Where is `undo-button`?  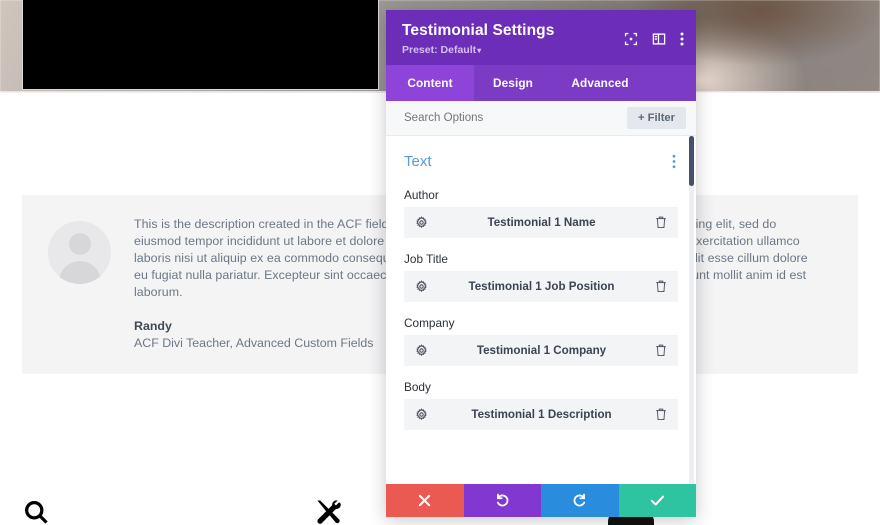
undo-button is located at coordinates (502, 500).